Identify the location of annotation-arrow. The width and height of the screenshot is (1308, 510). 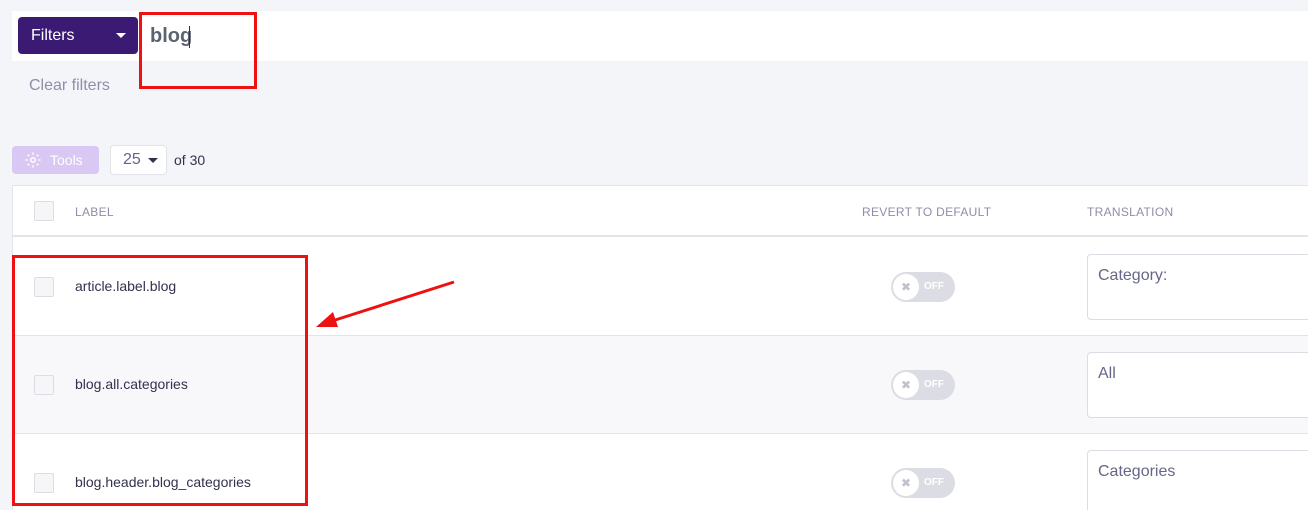
(385, 303).